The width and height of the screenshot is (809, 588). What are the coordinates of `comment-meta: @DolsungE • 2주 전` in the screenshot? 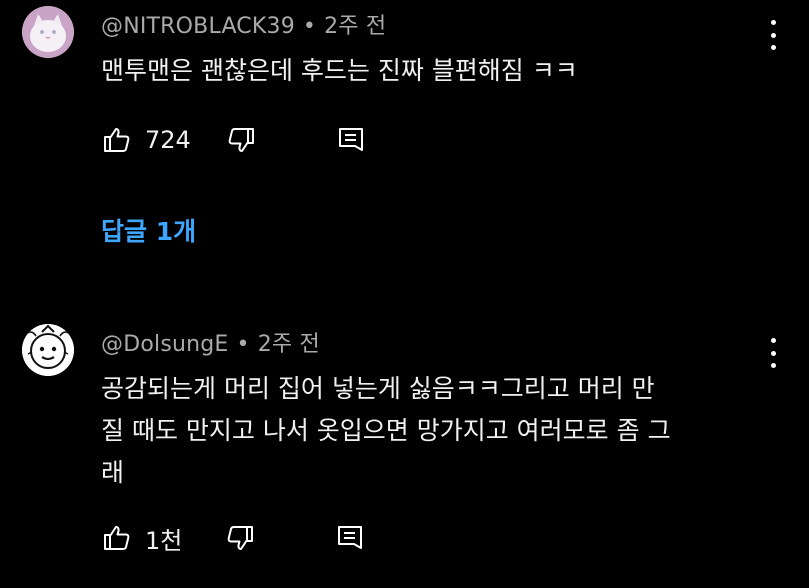 It's located at (210, 342).